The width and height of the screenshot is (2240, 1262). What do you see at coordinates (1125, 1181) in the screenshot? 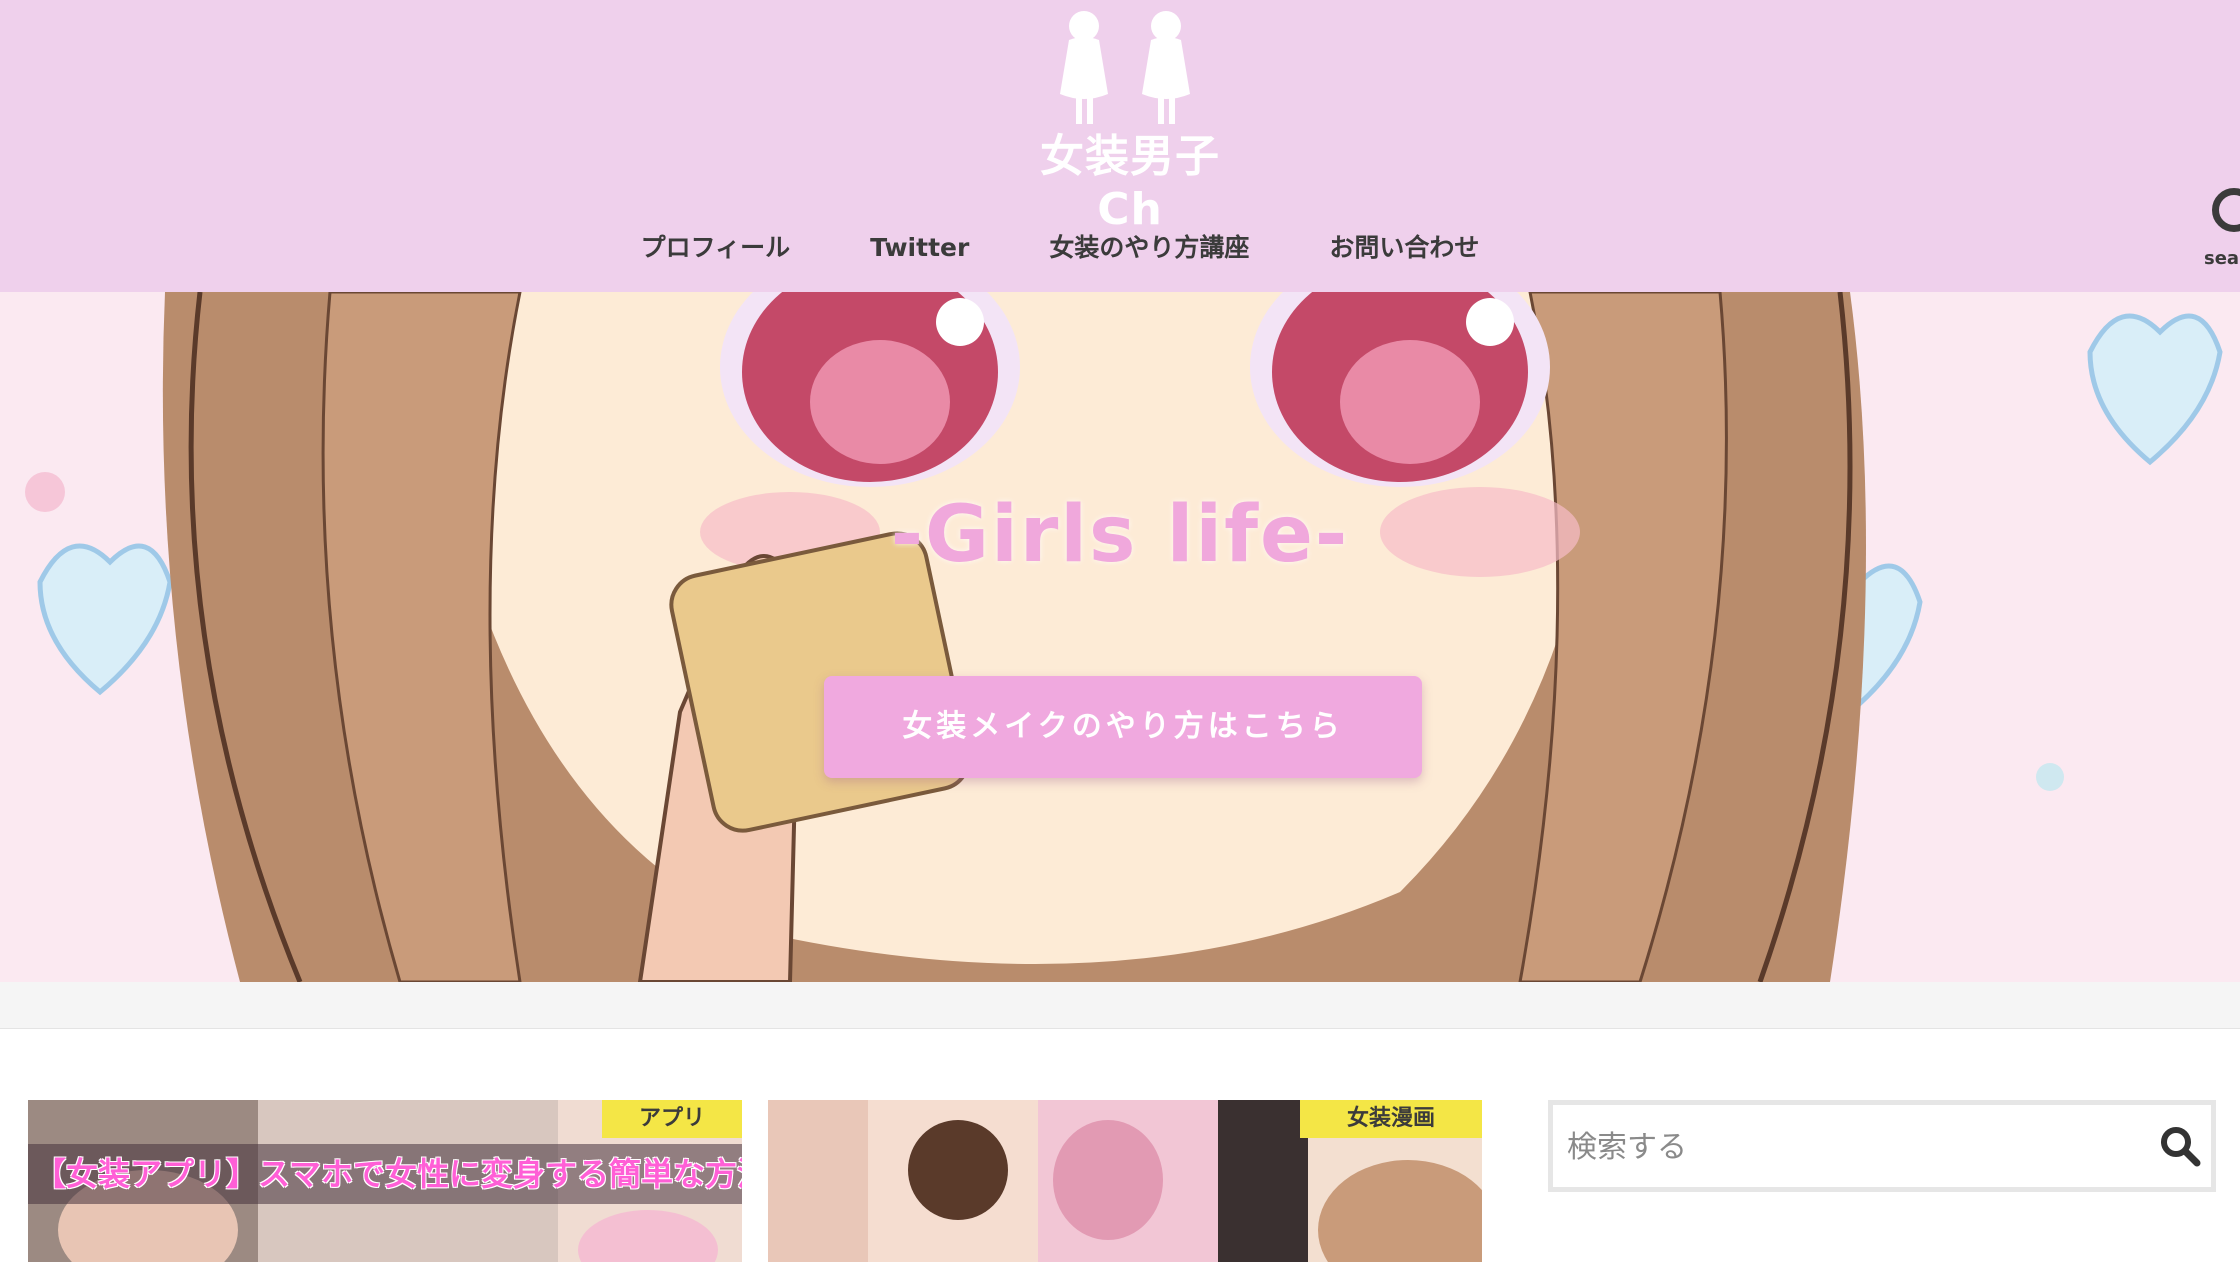
I see `article-card: 女装漫画` at bounding box center [1125, 1181].